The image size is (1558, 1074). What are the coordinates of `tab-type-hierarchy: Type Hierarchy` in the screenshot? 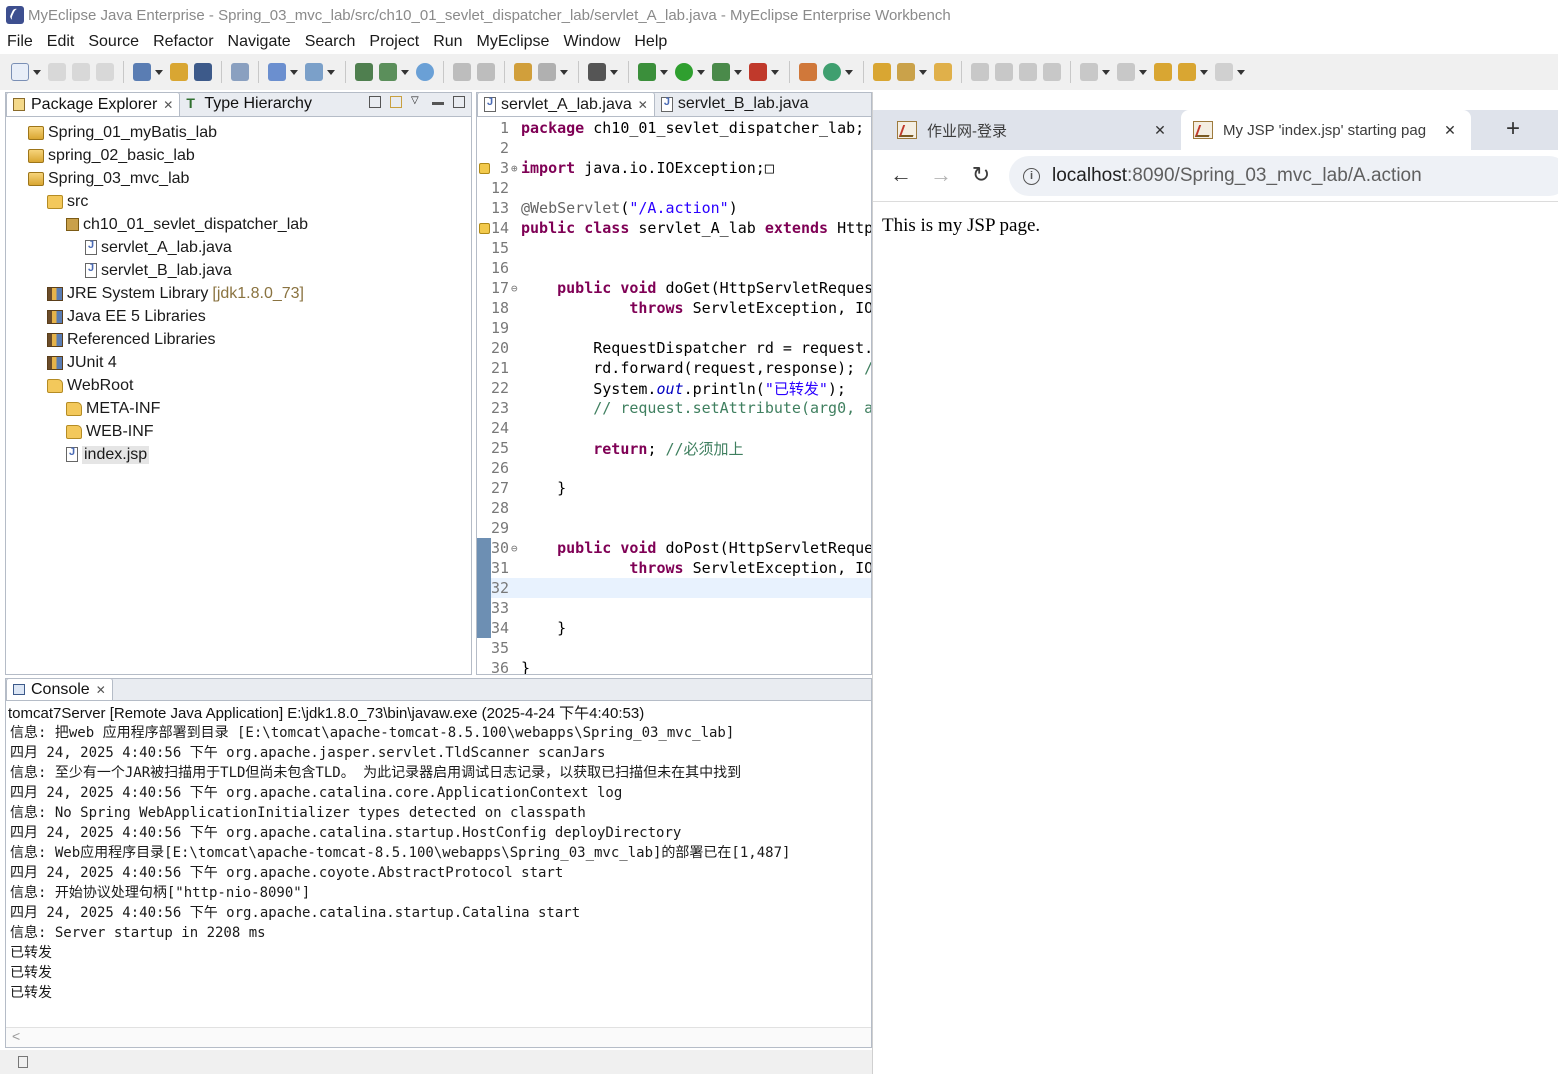 It's located at (249, 104).